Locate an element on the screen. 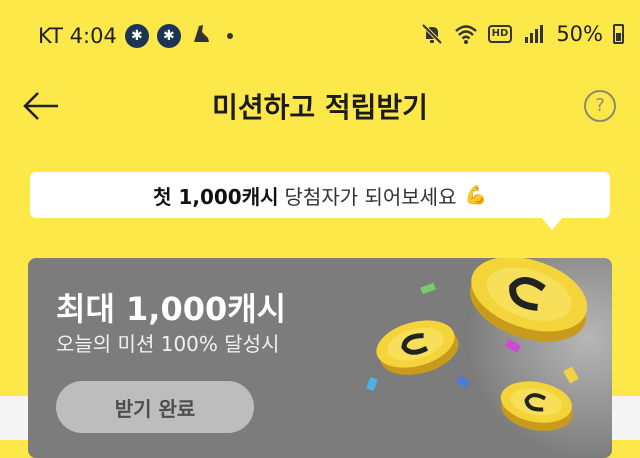 Image resolution: width=640 pixels, height=458 pixels. header: 미션하고 적립받기 ? is located at coordinates (320, 106).